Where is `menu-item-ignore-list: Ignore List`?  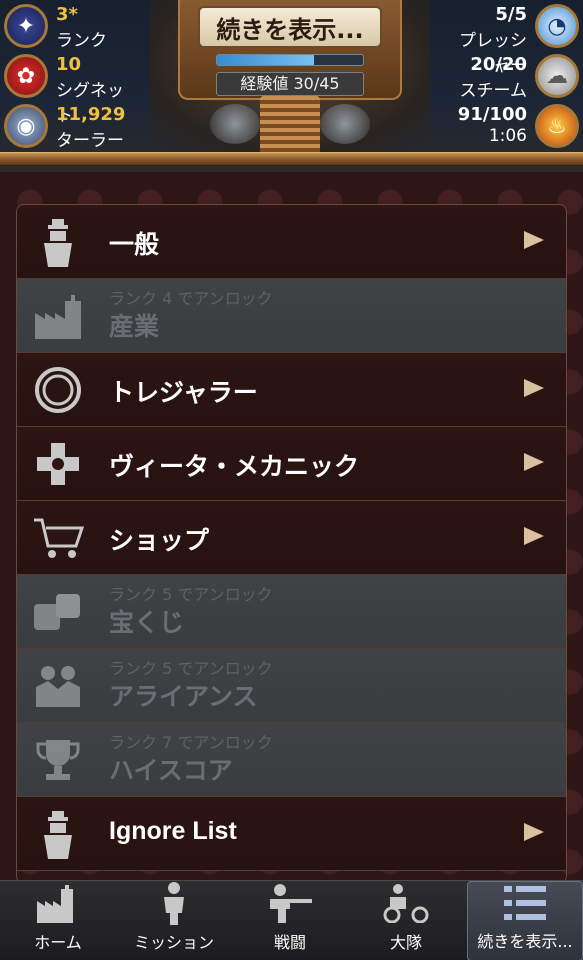
menu-item-ignore-list: Ignore List is located at coordinates (291, 834).